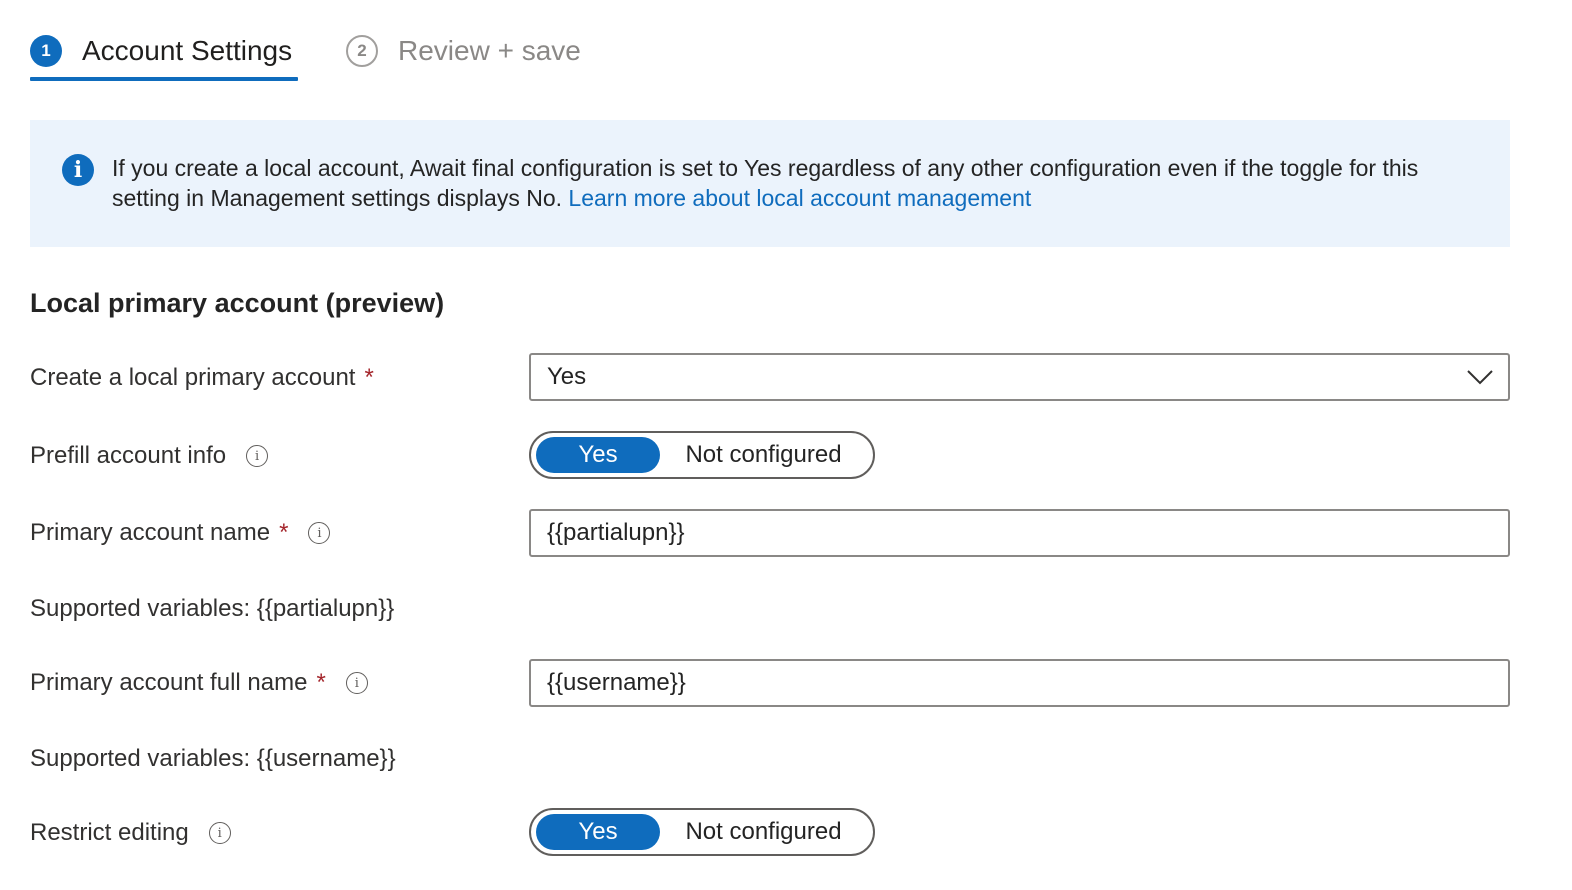 The width and height of the screenshot is (1572, 890). I want to click on chevron-down-icon, so click(1480, 377).